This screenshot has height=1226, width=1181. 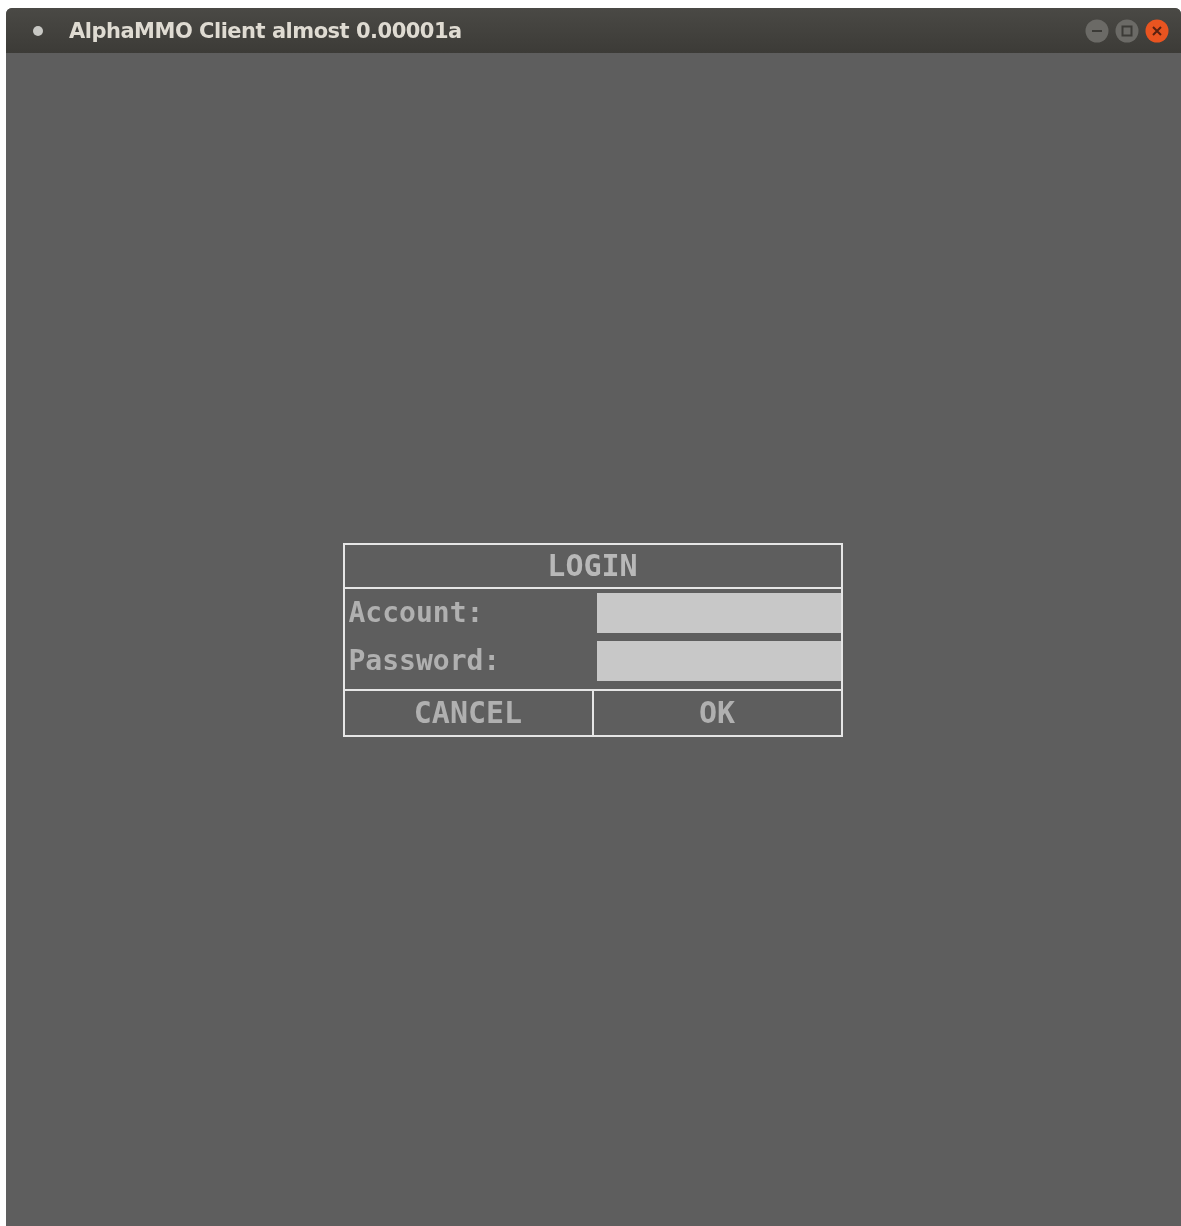 What do you see at coordinates (416, 612) in the screenshot?
I see `field-label: Account:` at bounding box center [416, 612].